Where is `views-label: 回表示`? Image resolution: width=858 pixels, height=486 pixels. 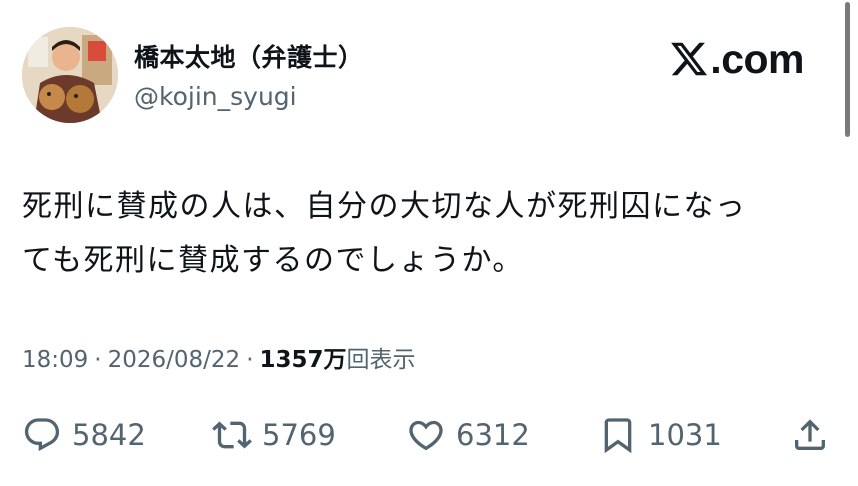
views-label: 回表示 is located at coordinates (381, 360).